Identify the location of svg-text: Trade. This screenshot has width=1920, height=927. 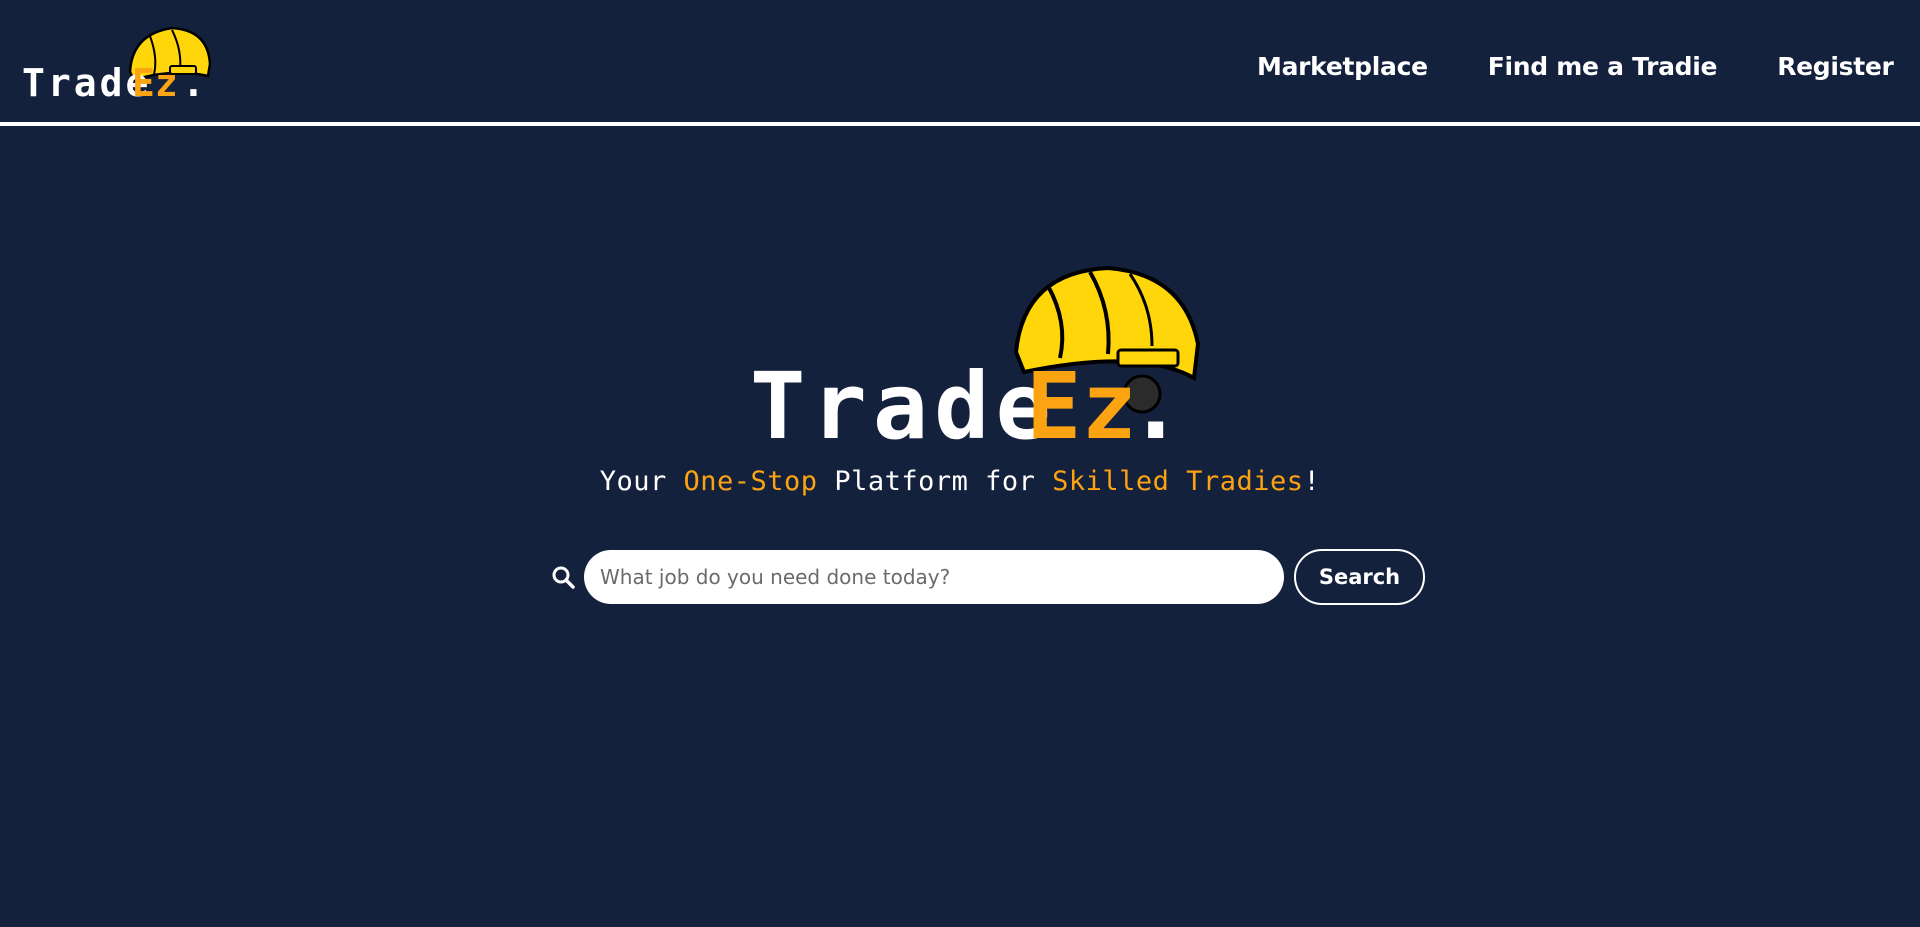
(903, 402).